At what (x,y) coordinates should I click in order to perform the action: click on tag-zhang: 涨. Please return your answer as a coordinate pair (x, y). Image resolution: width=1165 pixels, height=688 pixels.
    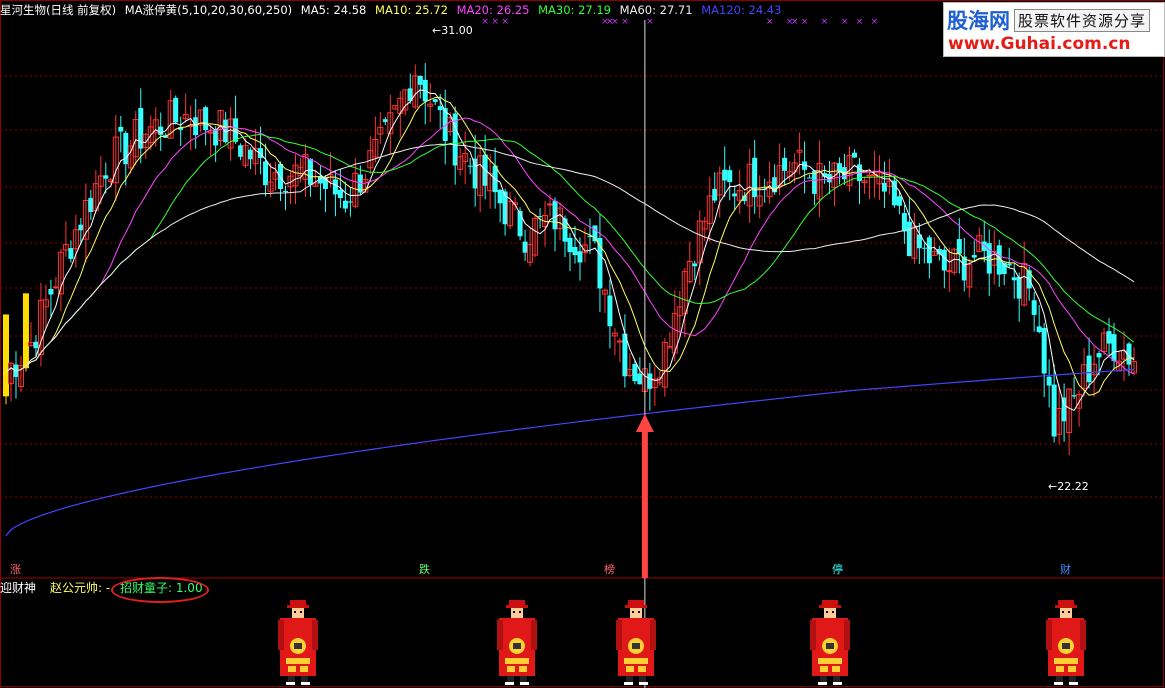
    Looking at the image, I should click on (15, 569).